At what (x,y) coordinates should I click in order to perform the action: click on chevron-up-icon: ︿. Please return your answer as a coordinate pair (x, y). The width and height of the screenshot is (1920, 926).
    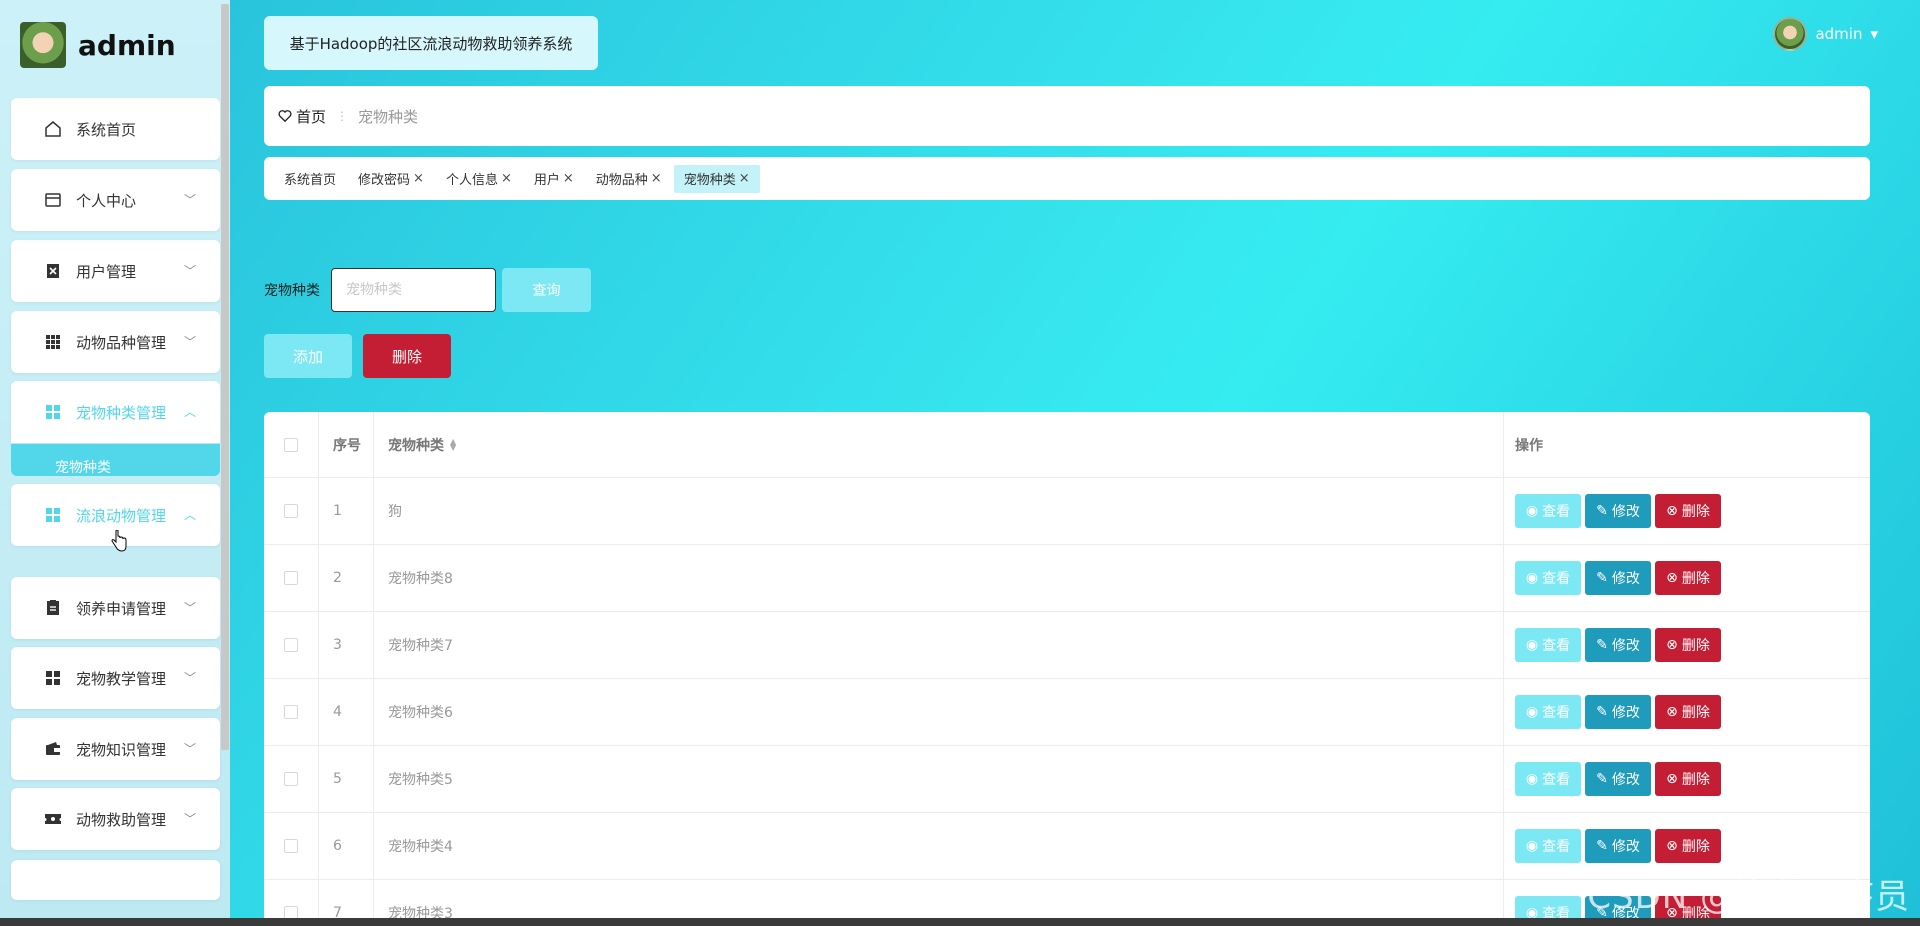
    Looking at the image, I should click on (189, 412).